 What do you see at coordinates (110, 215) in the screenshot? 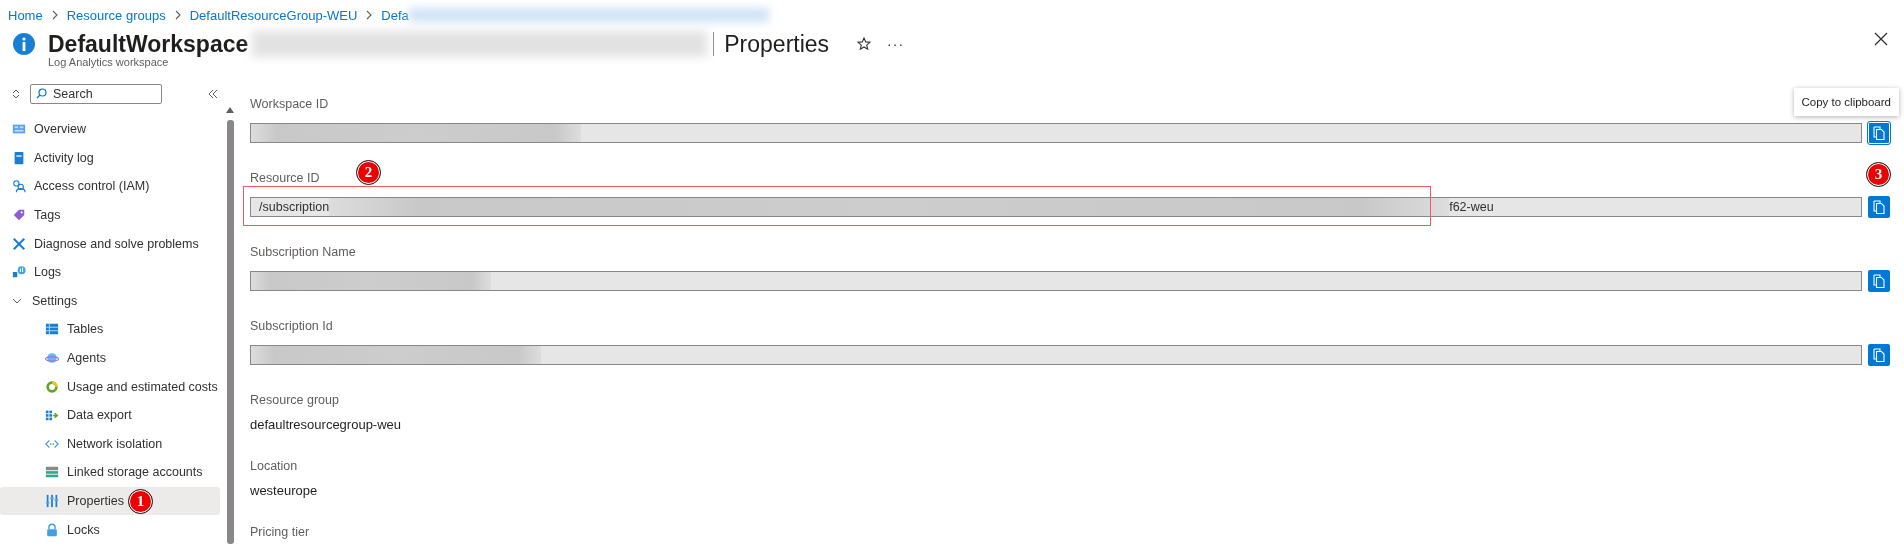
I see `nav-item: Tags` at bounding box center [110, 215].